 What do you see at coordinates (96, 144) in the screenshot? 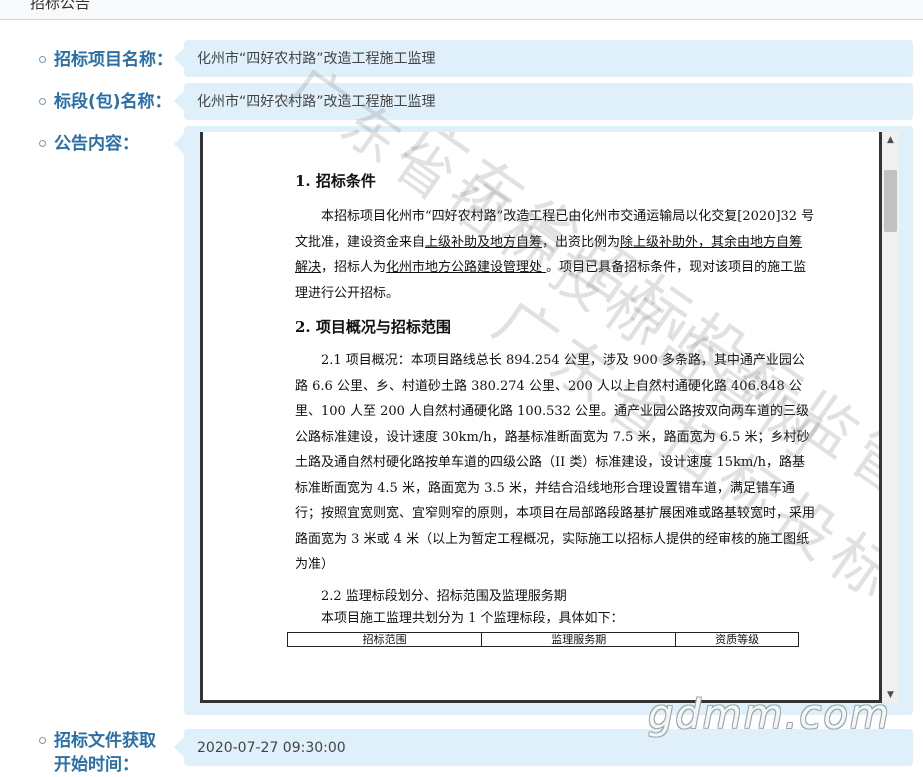
I see `notice-content-label: 公告内容：` at bounding box center [96, 144].